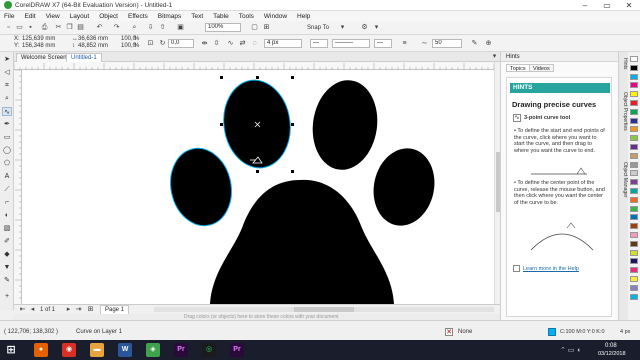  I want to click on menu-file: File, so click(9, 16).